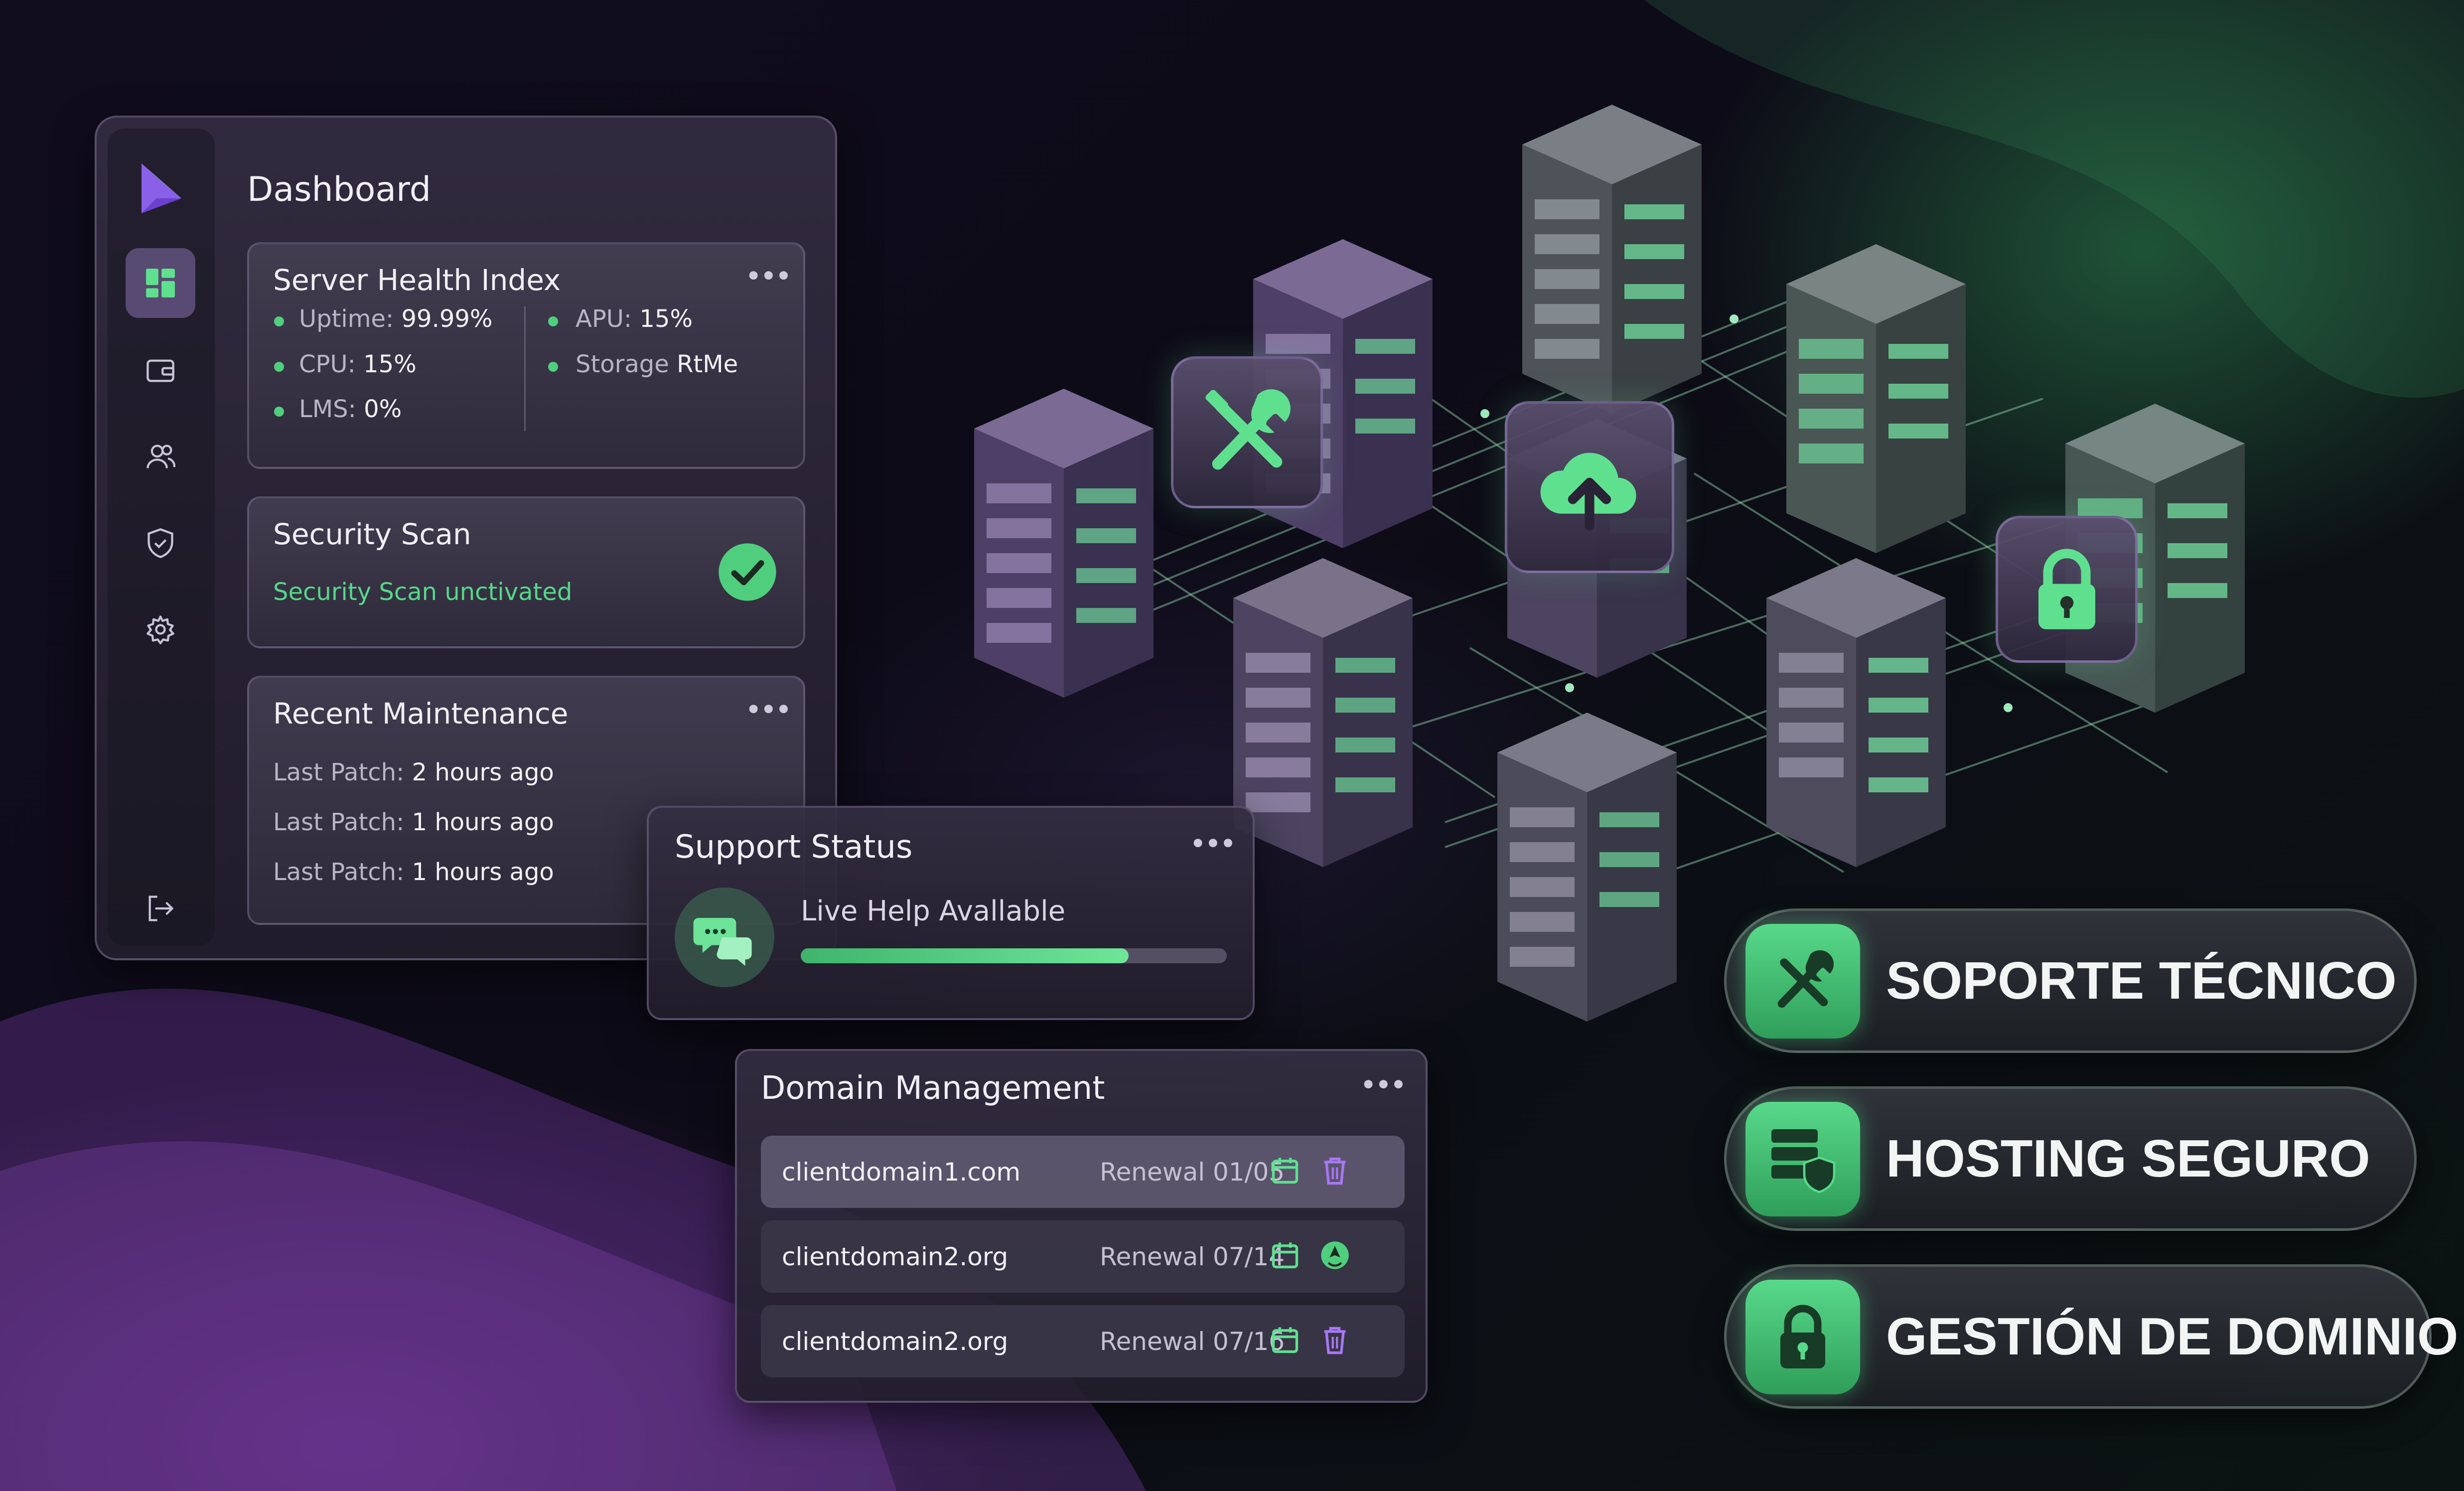  I want to click on metric-cpu: CPU: 15%, so click(358, 364).